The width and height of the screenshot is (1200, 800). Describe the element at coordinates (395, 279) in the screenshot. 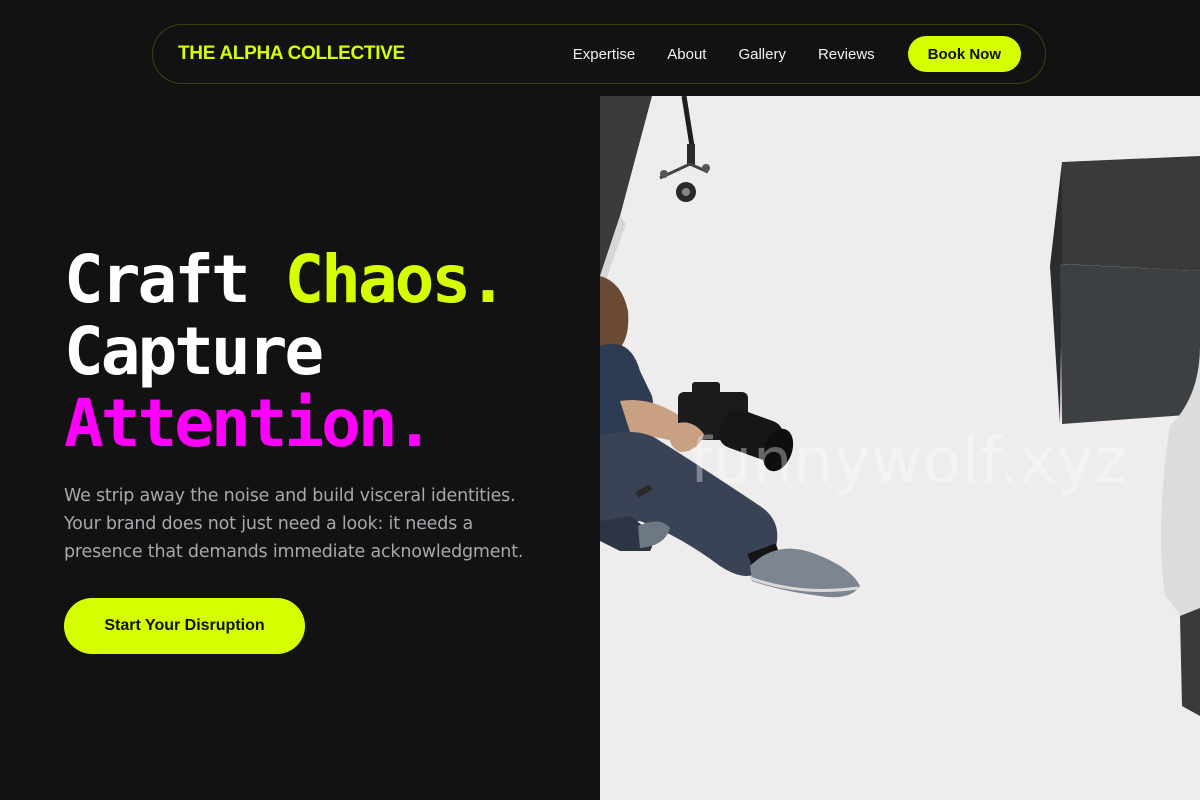

I see `hero-title-word-chaos: Chaos.` at that location.